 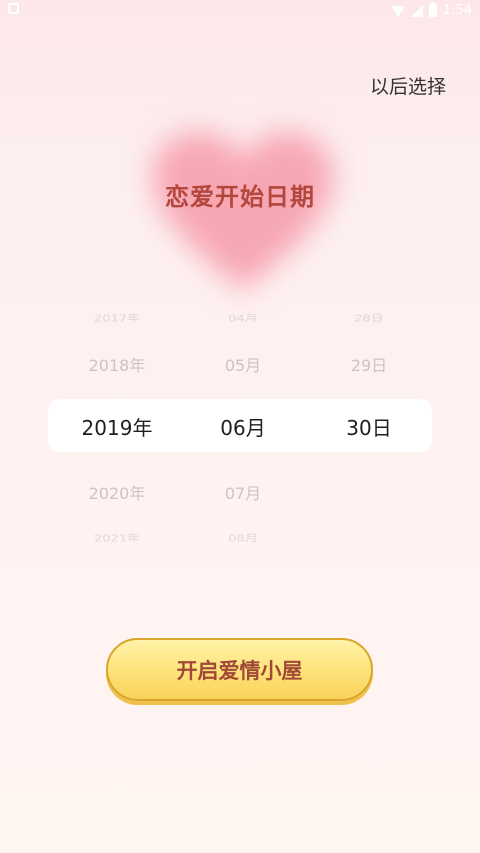 What do you see at coordinates (243, 364) in the screenshot?
I see `month-option: 05月` at bounding box center [243, 364].